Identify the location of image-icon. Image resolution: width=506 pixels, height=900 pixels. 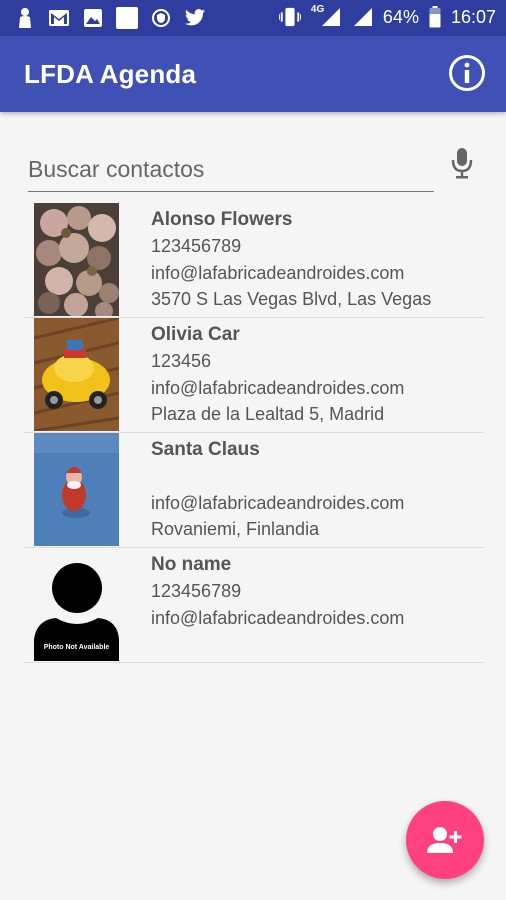
(93, 18).